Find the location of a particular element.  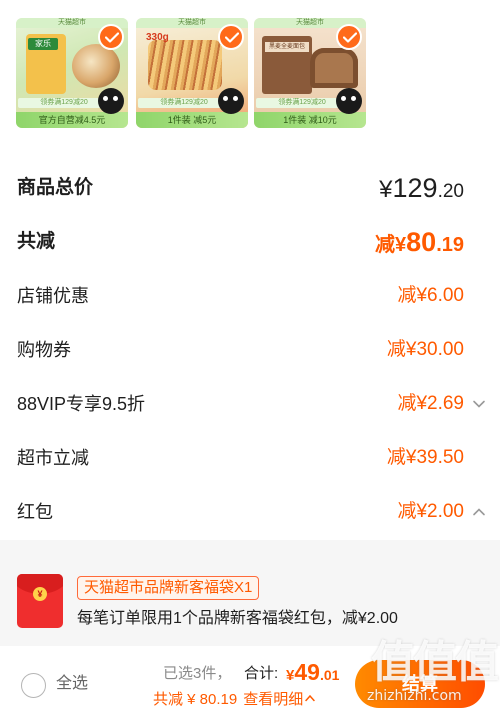

coin-icon: ¥ is located at coordinates (40, 594).